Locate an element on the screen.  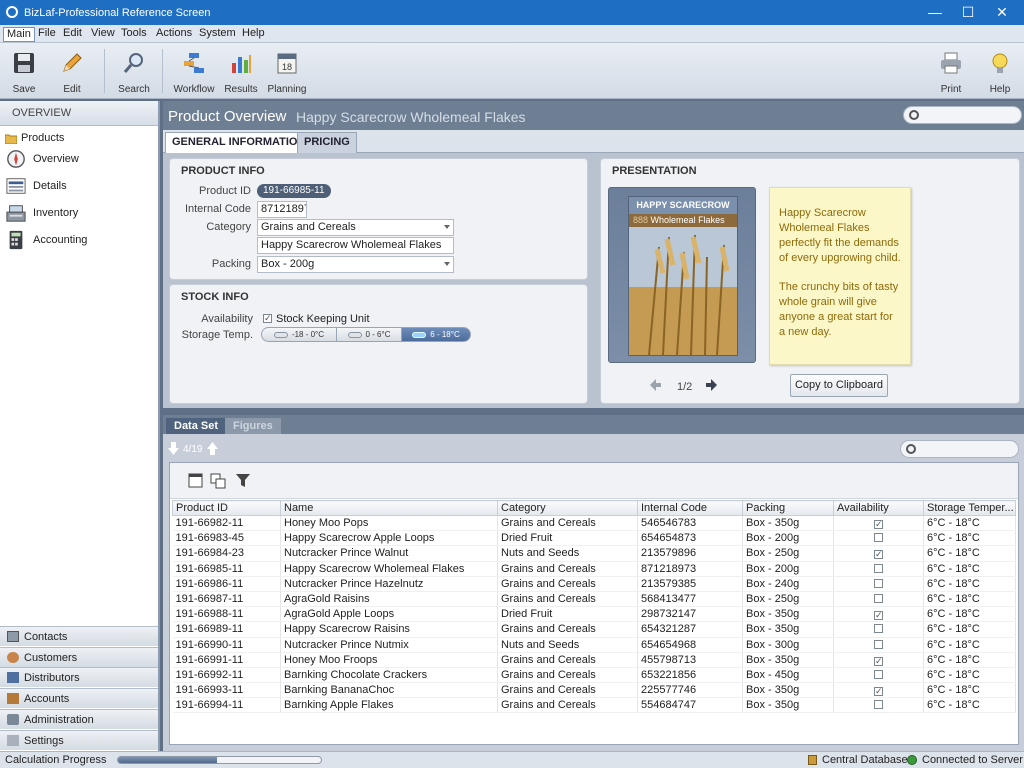
column-header: Availability is located at coordinates (878, 508).